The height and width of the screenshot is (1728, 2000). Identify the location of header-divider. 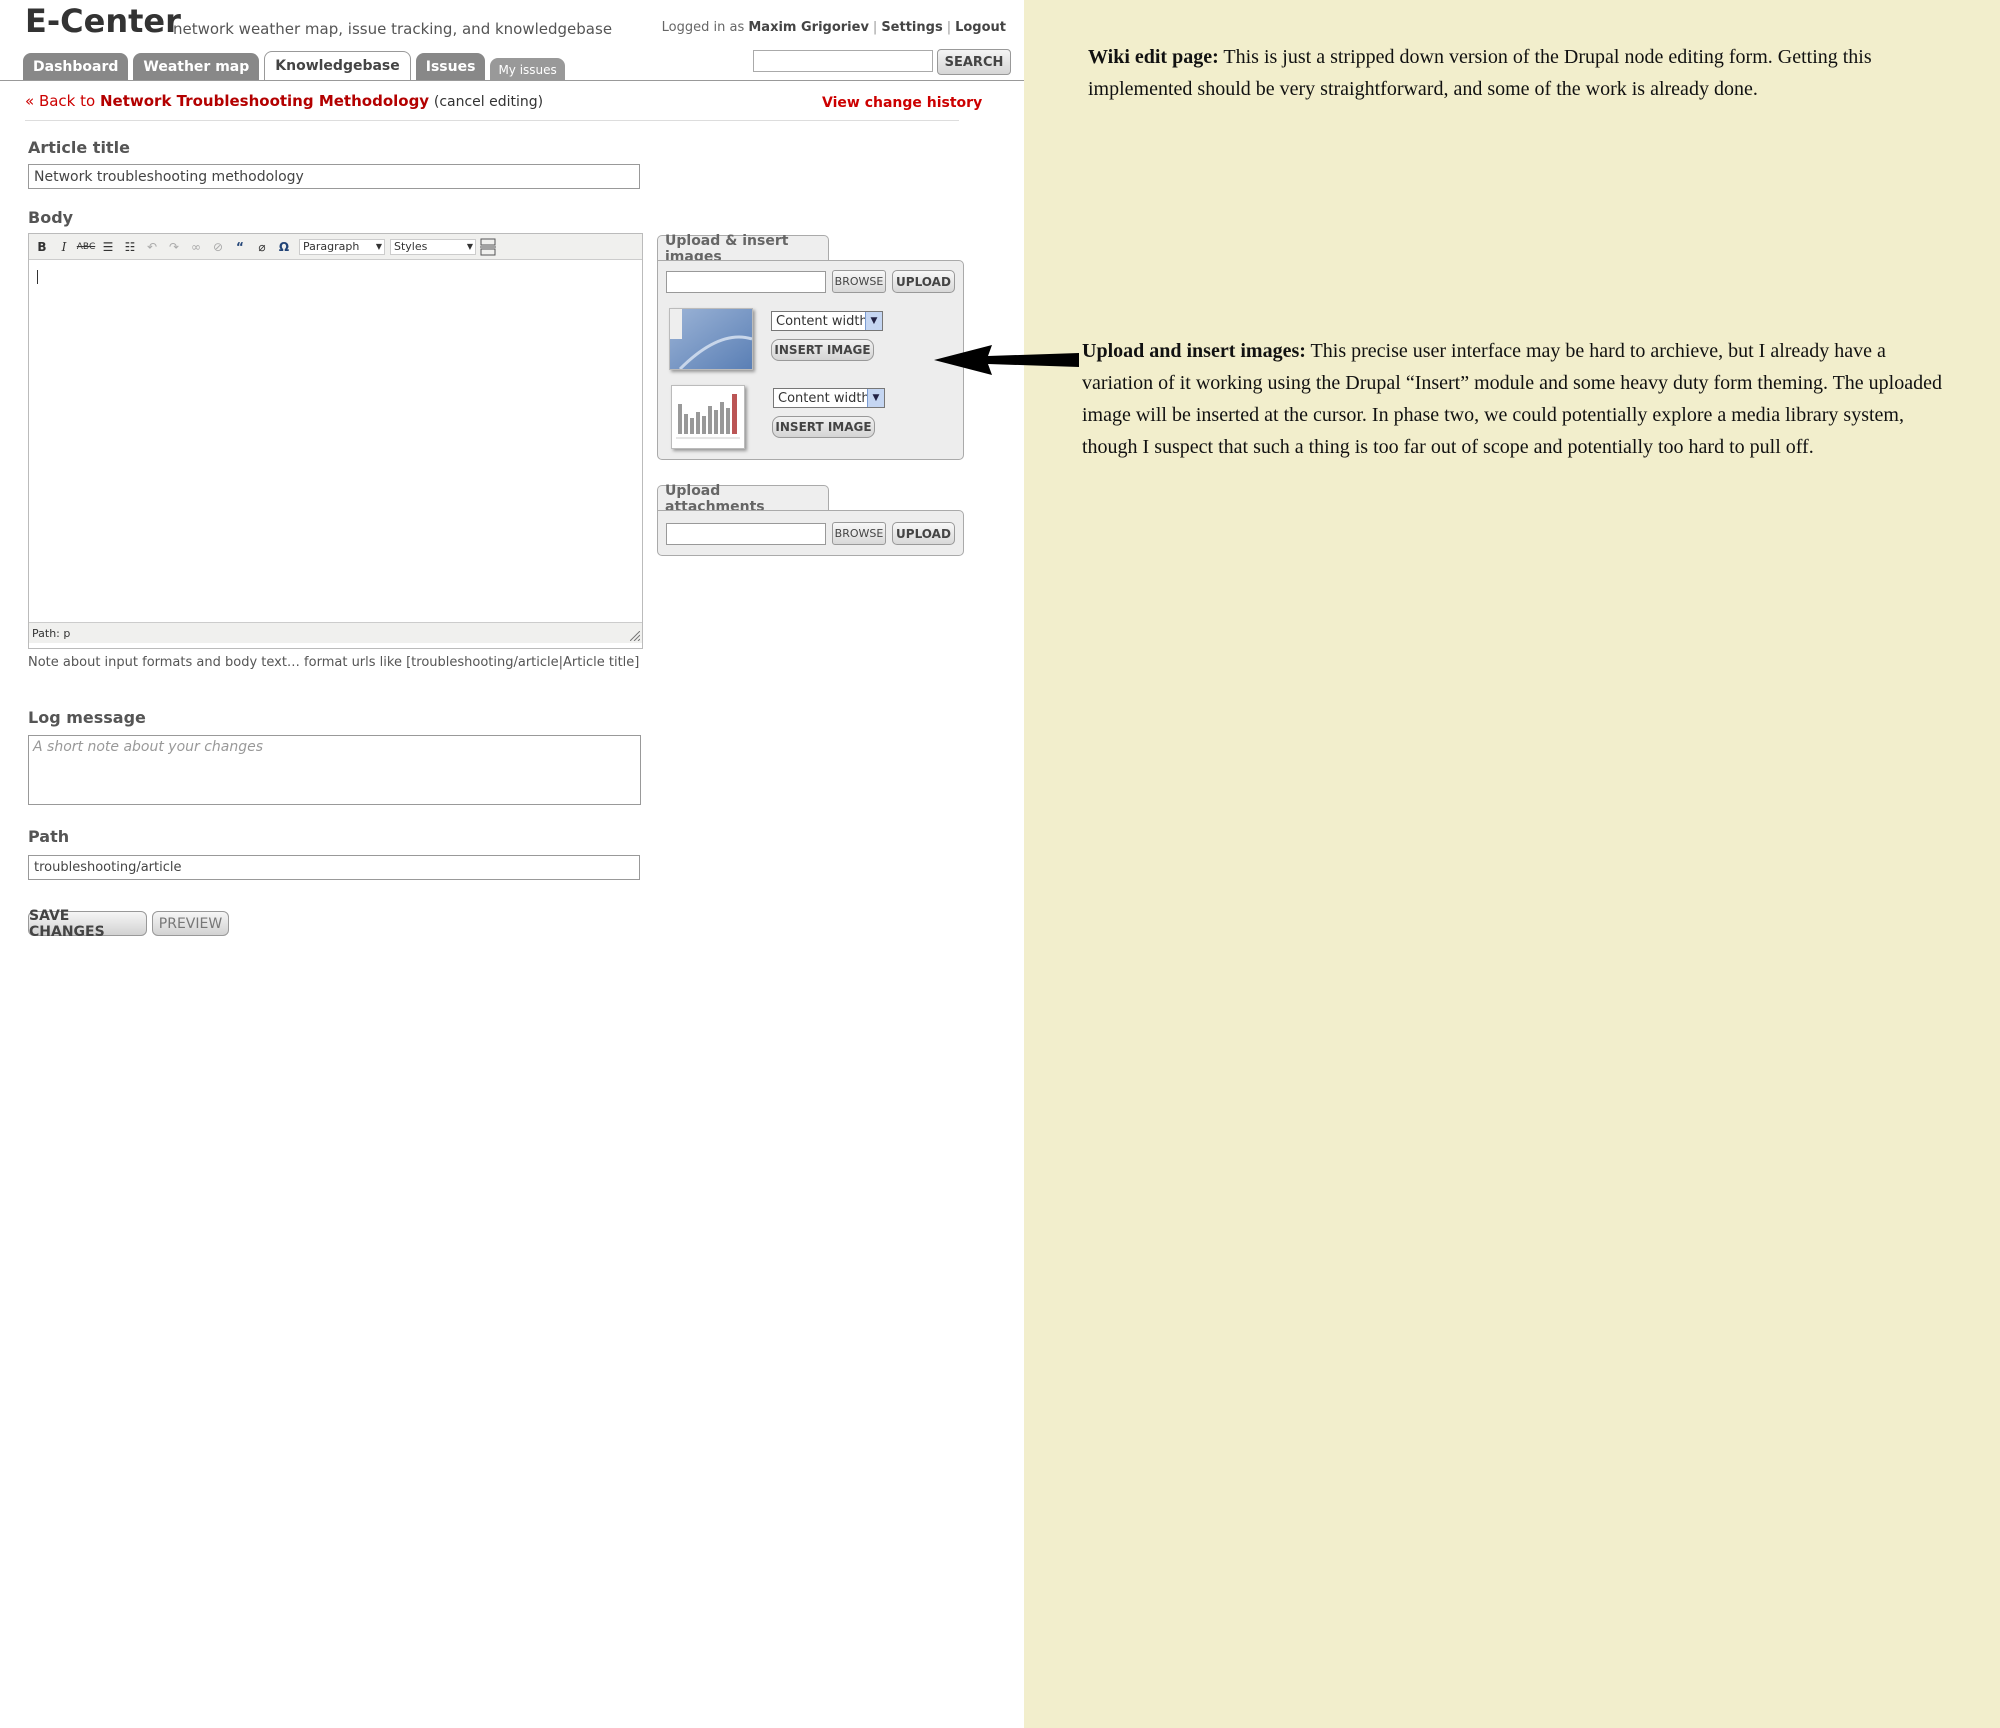
(512, 80).